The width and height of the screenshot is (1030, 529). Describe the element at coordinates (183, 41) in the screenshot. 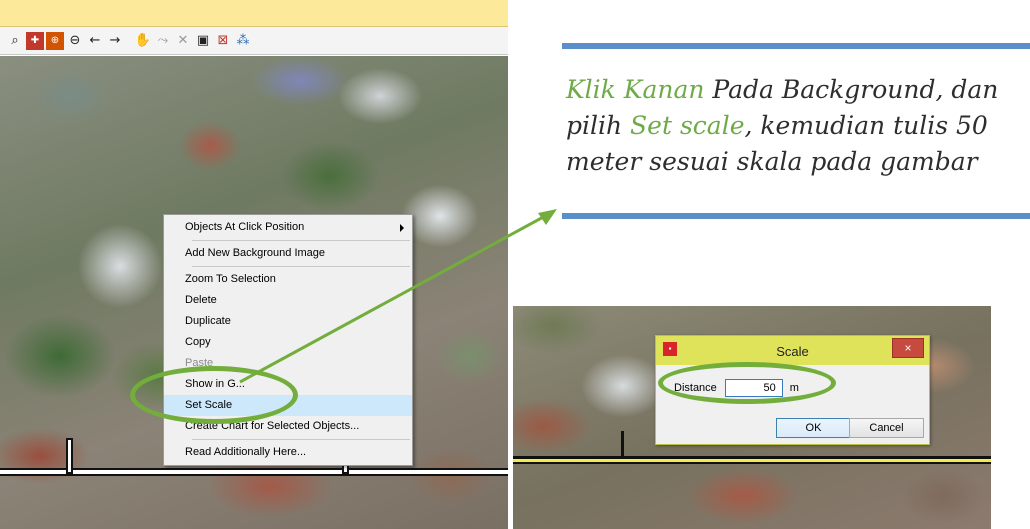

I see `delete-route-icon: ✕` at that location.